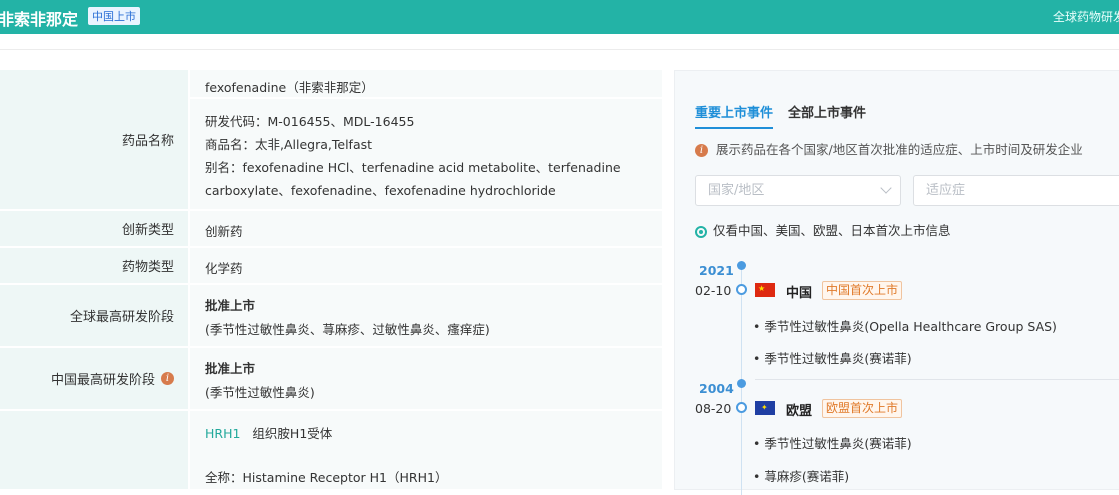  What do you see at coordinates (701, 231) in the screenshot?
I see `radio-checked-icon` at bounding box center [701, 231].